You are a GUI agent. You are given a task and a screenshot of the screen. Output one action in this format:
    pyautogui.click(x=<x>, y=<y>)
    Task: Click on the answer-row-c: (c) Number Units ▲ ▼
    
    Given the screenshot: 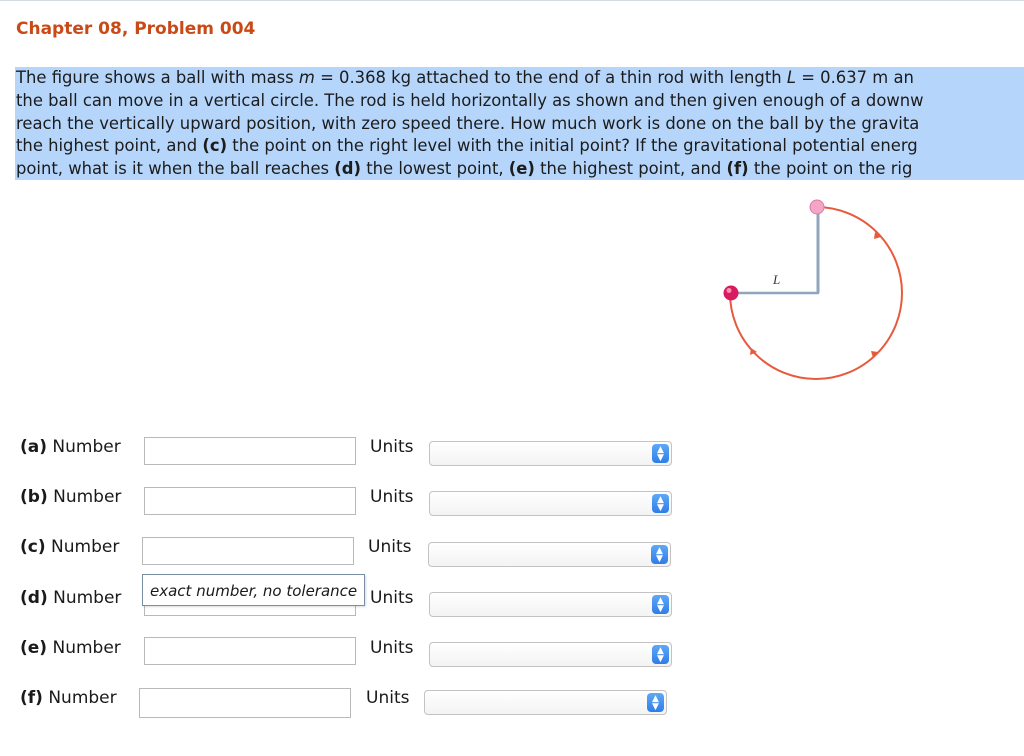 What is the action you would take?
    pyautogui.click(x=512, y=557)
    